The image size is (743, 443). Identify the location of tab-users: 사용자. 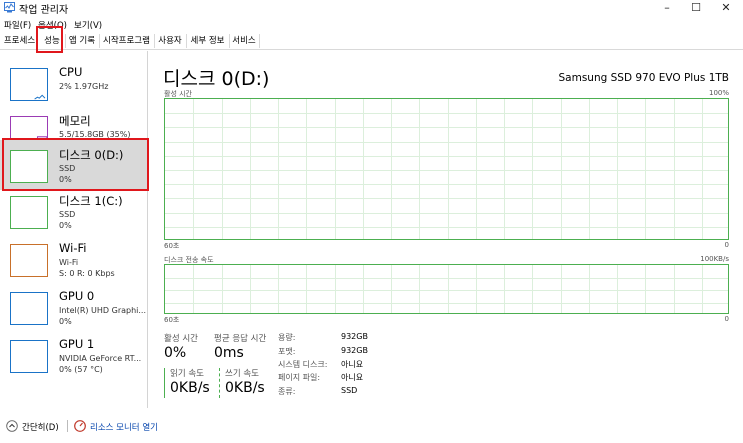
(170, 41).